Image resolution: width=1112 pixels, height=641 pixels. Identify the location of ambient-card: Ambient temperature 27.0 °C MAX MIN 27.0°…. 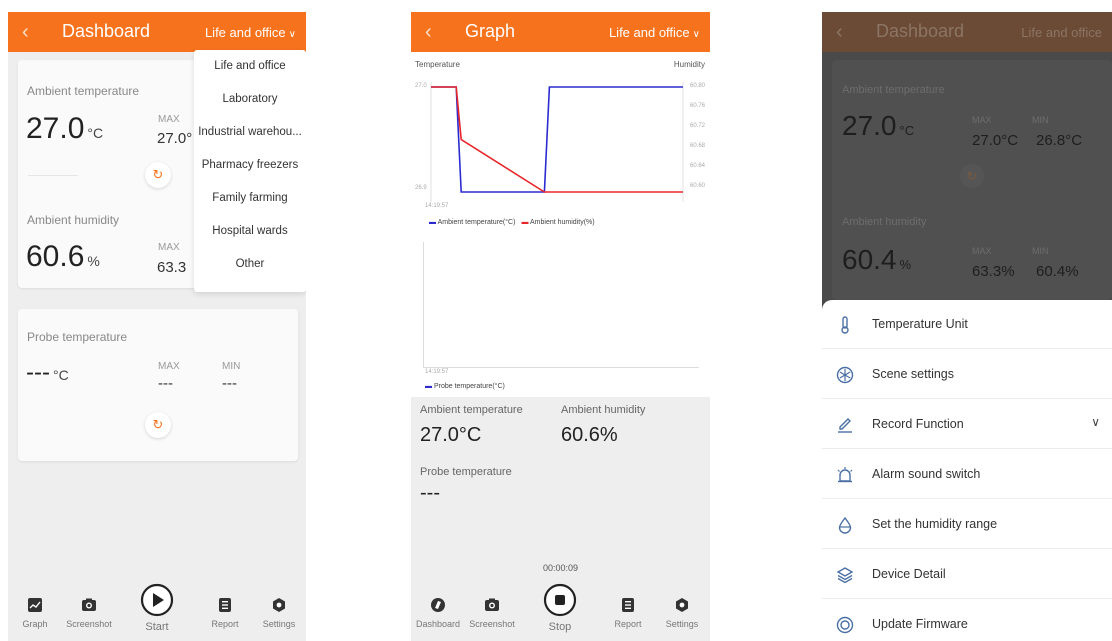
(972, 180).